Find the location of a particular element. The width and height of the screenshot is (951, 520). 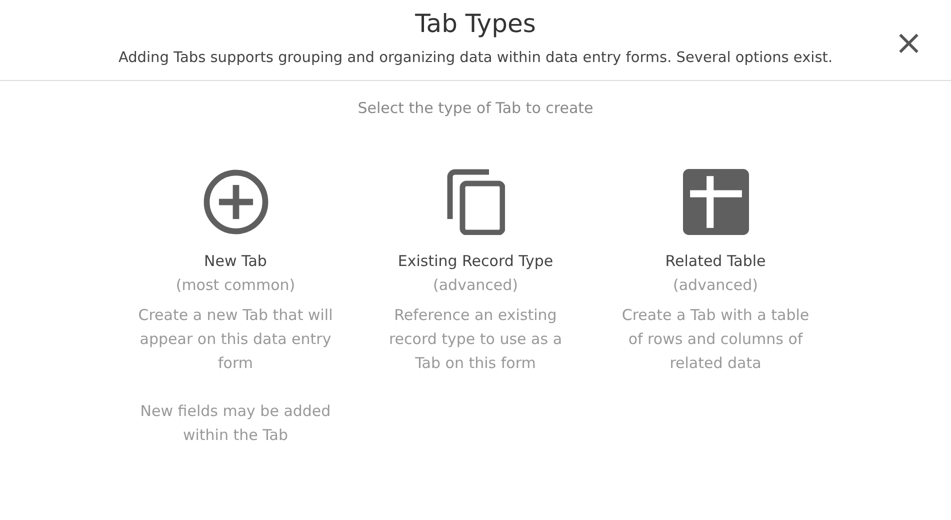

table-plus-icon is located at coordinates (715, 202).